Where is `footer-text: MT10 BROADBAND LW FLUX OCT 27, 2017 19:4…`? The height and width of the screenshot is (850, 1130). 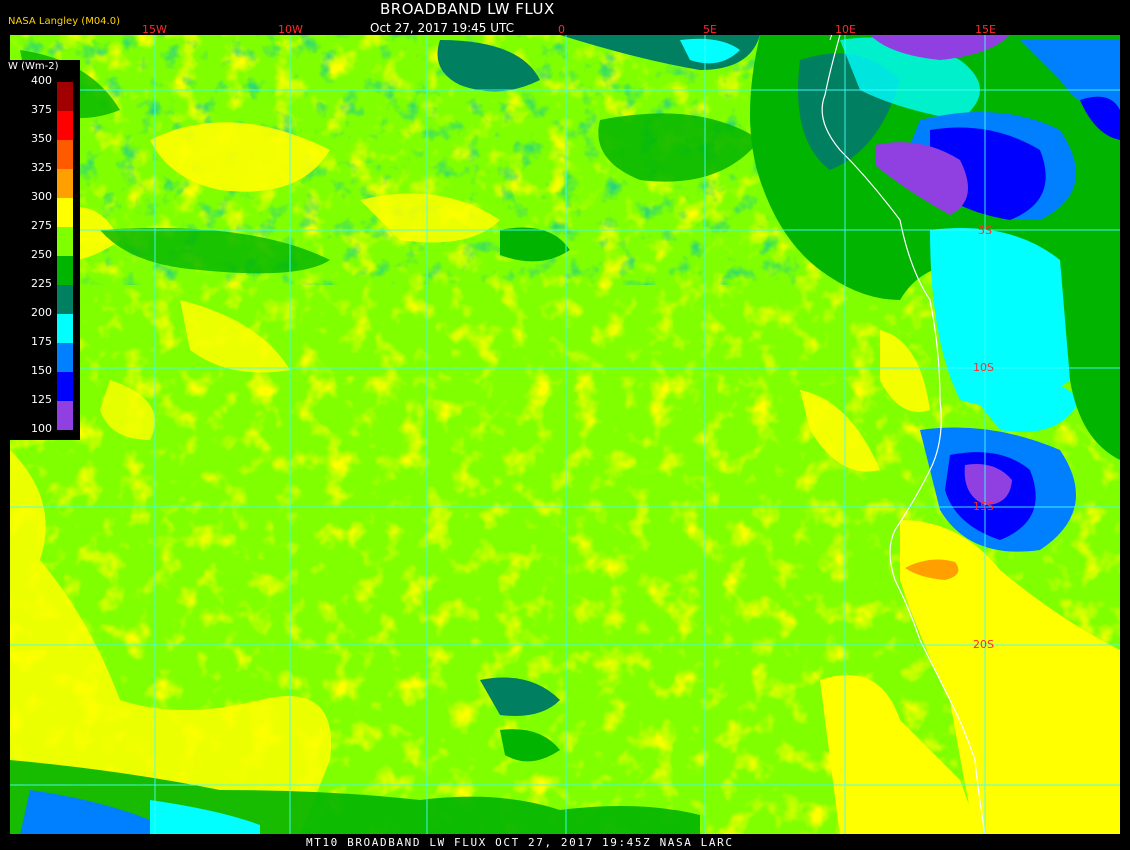 footer-text: MT10 BROADBAND LW FLUX OCT 27, 2017 19:4… is located at coordinates (520, 842).